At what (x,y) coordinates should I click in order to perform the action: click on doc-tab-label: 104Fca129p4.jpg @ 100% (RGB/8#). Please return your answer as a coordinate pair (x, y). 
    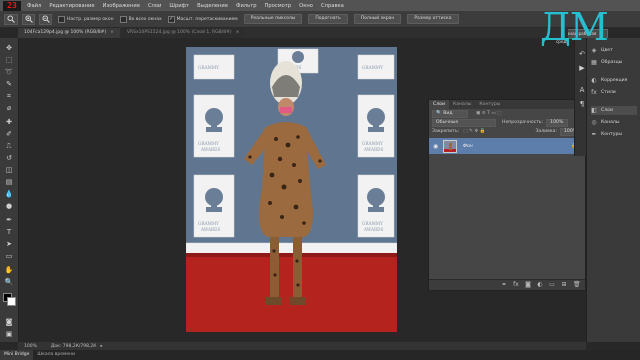
    Looking at the image, I should click on (65, 32).